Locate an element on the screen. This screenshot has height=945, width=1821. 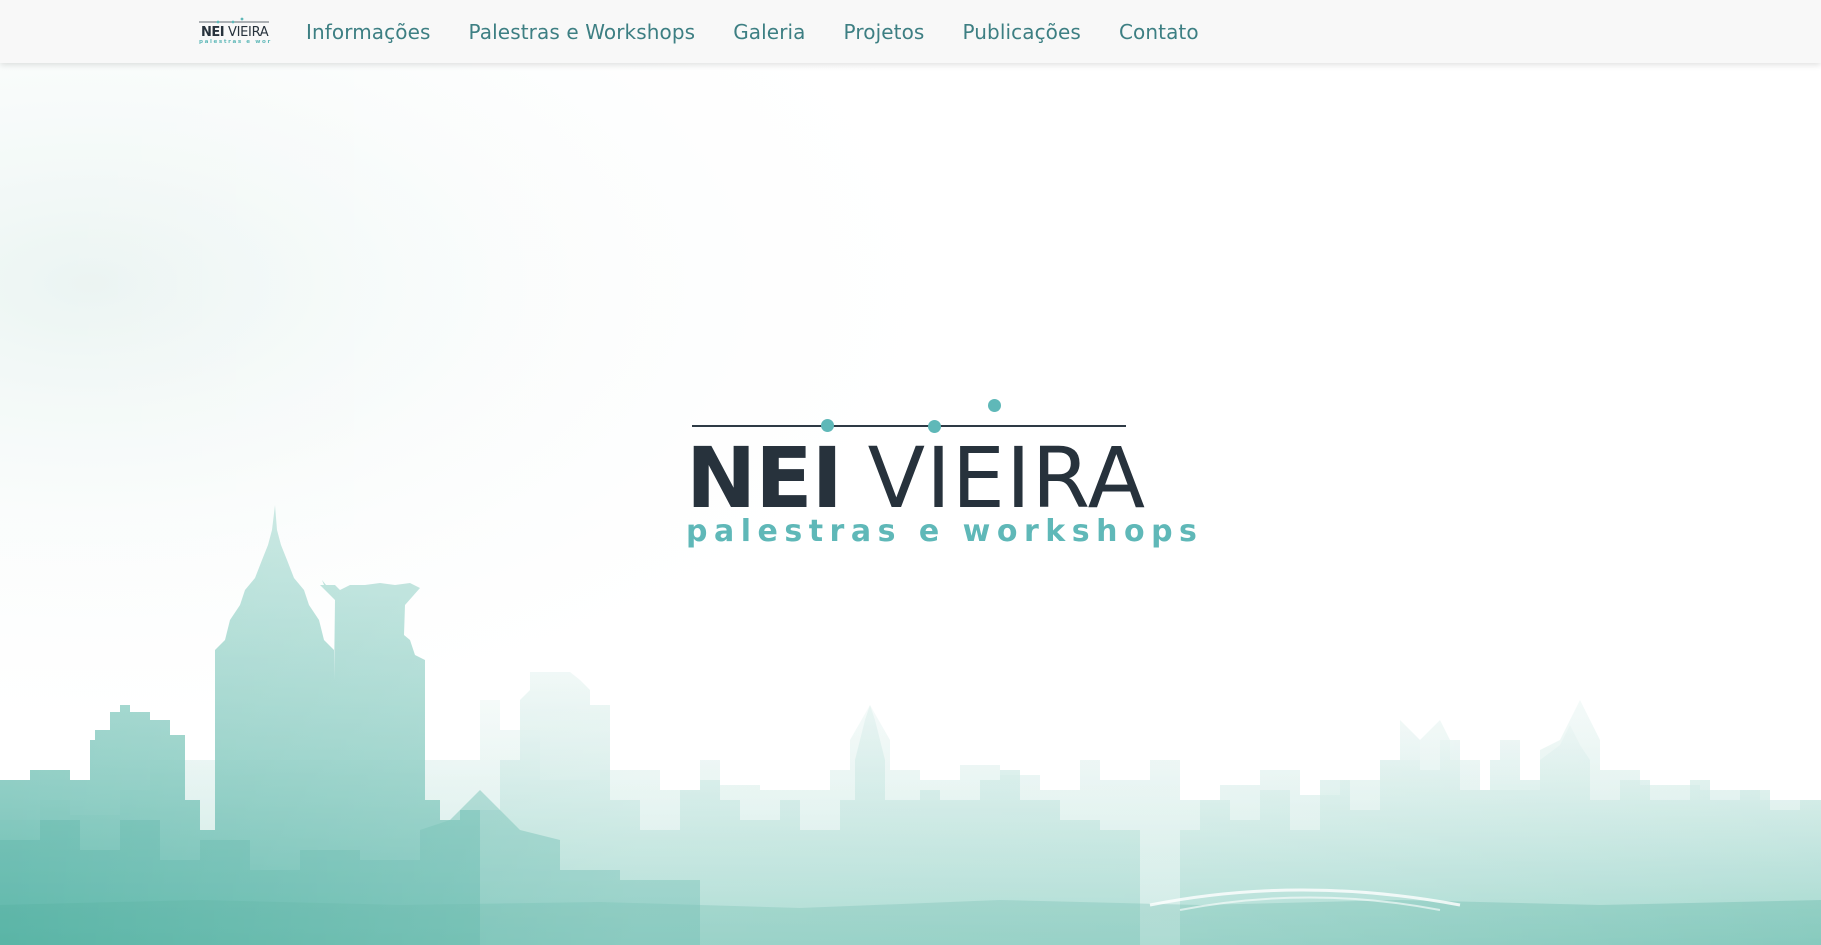
nav-link-galeria: Galeria is located at coordinates (769, 32).